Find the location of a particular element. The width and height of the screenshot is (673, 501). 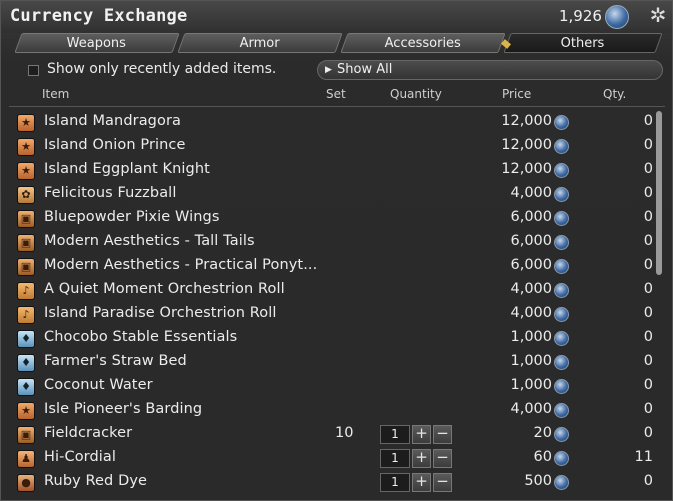

furnishing-icon: ♦ is located at coordinates (26, 363).